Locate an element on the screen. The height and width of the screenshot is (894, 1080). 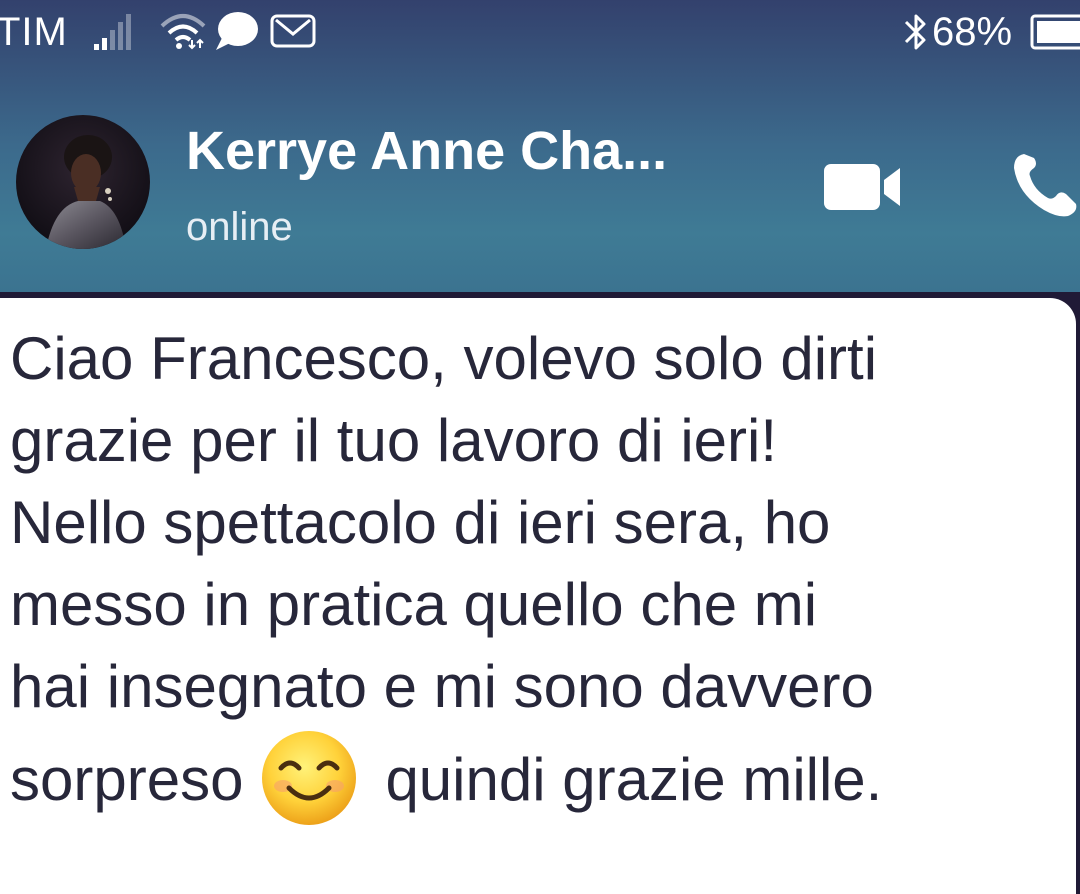
battery-percent: 68% is located at coordinates (972, 32).